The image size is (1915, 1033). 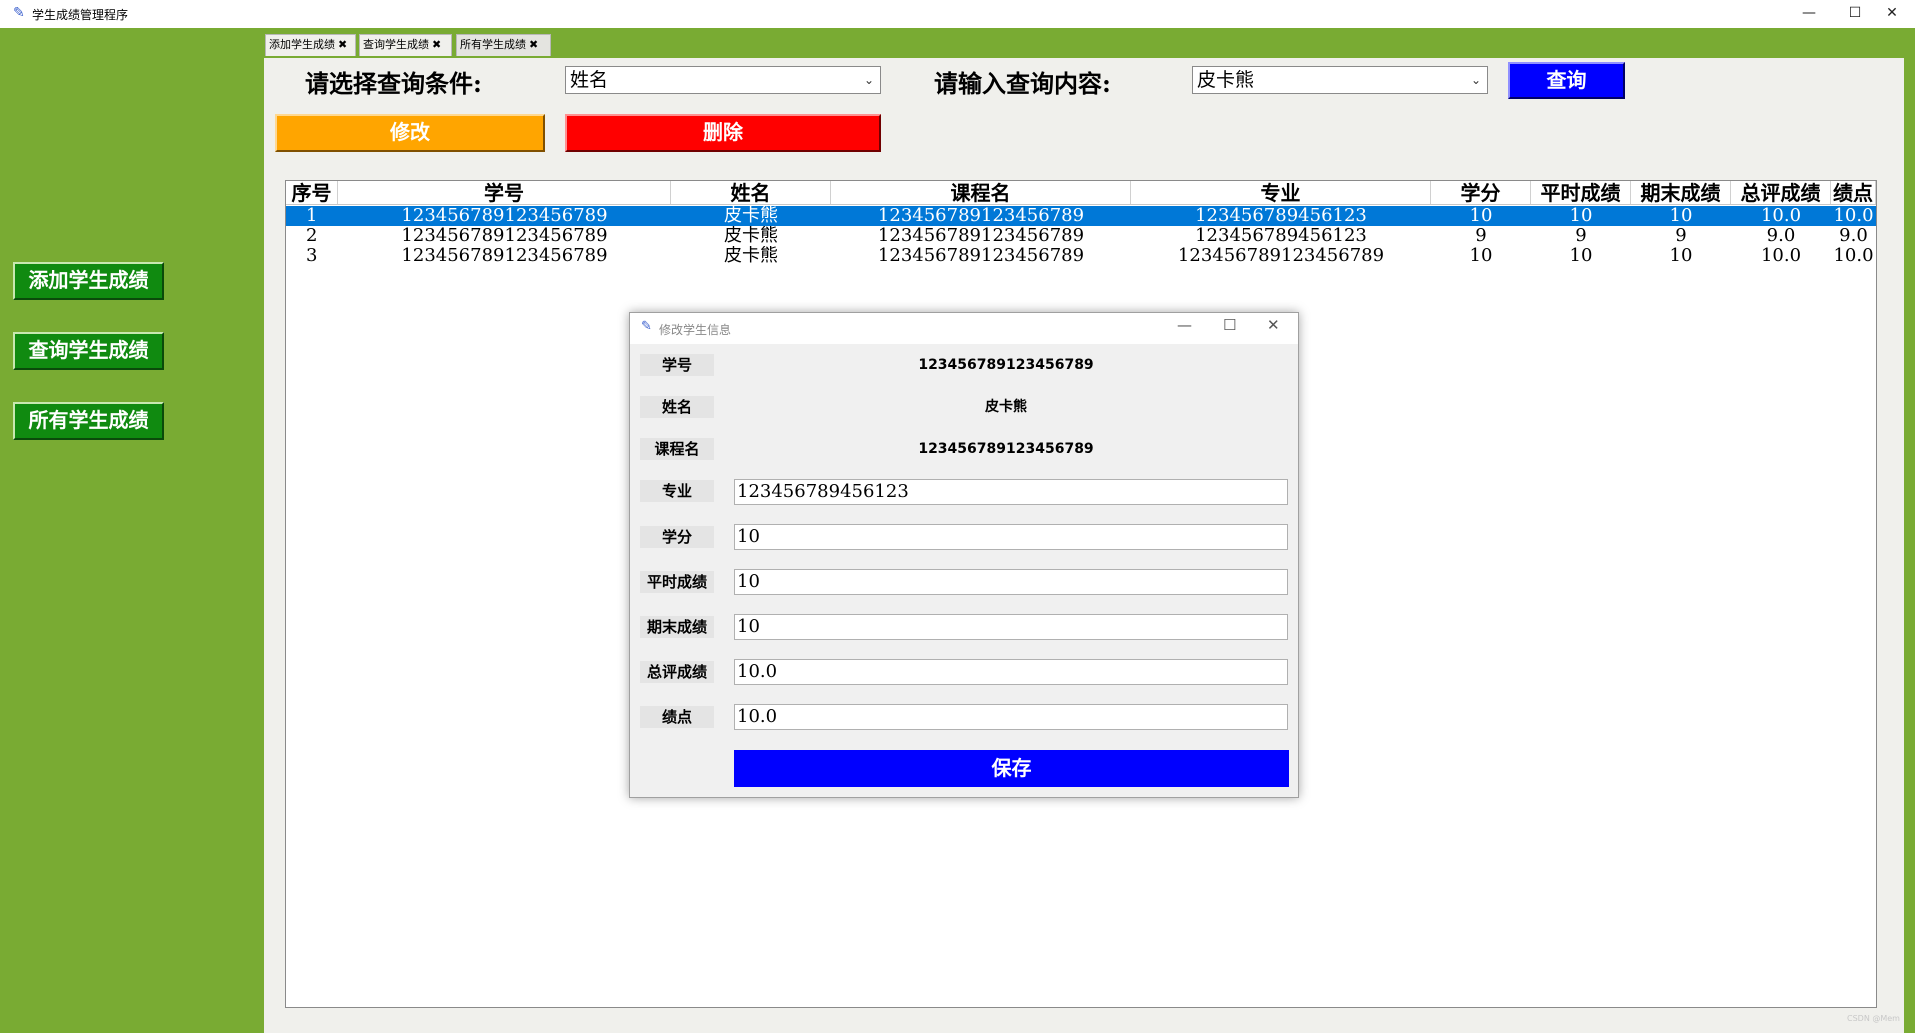 I want to click on dialog-close-button: ✕, so click(x=1273, y=325).